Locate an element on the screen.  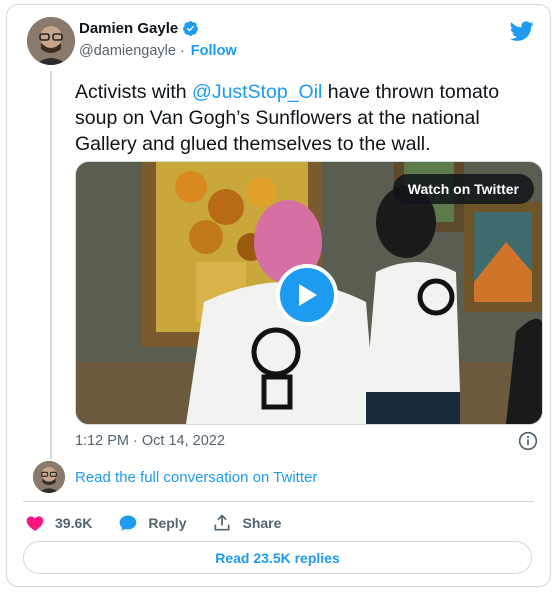
share-label: Share is located at coordinates (262, 523).